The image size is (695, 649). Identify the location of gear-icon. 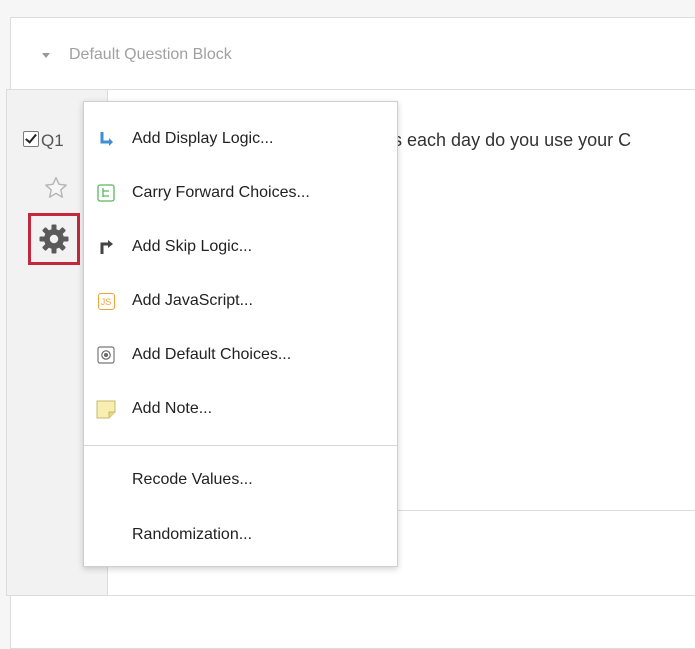
(54, 239).